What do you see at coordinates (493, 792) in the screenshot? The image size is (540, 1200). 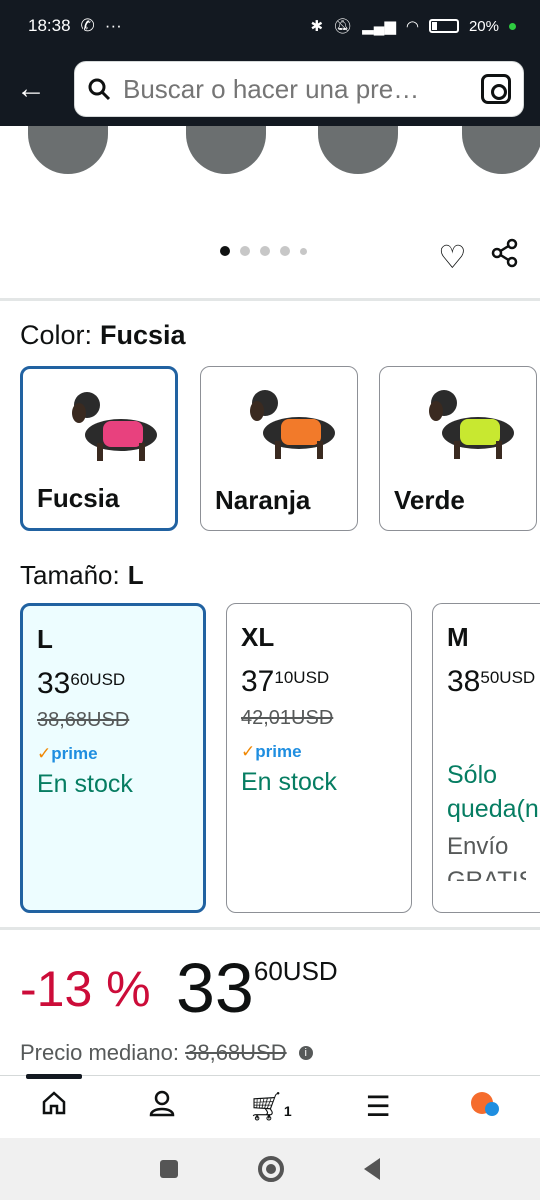 I see `size-option-stock: Sólo queda(n` at bounding box center [493, 792].